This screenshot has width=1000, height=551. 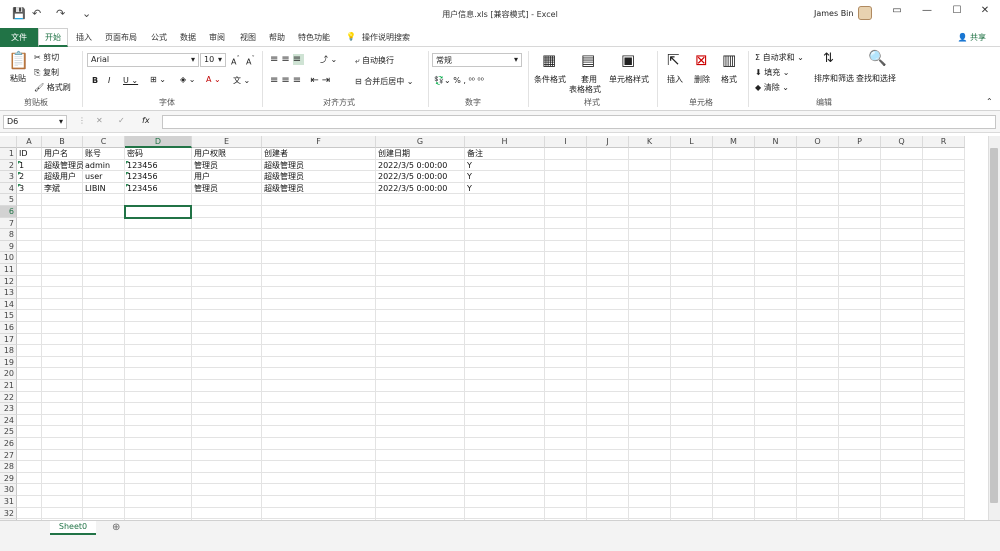 What do you see at coordinates (386, 37) in the screenshot?
I see `tell-me-search: 操作说明搜索` at bounding box center [386, 37].